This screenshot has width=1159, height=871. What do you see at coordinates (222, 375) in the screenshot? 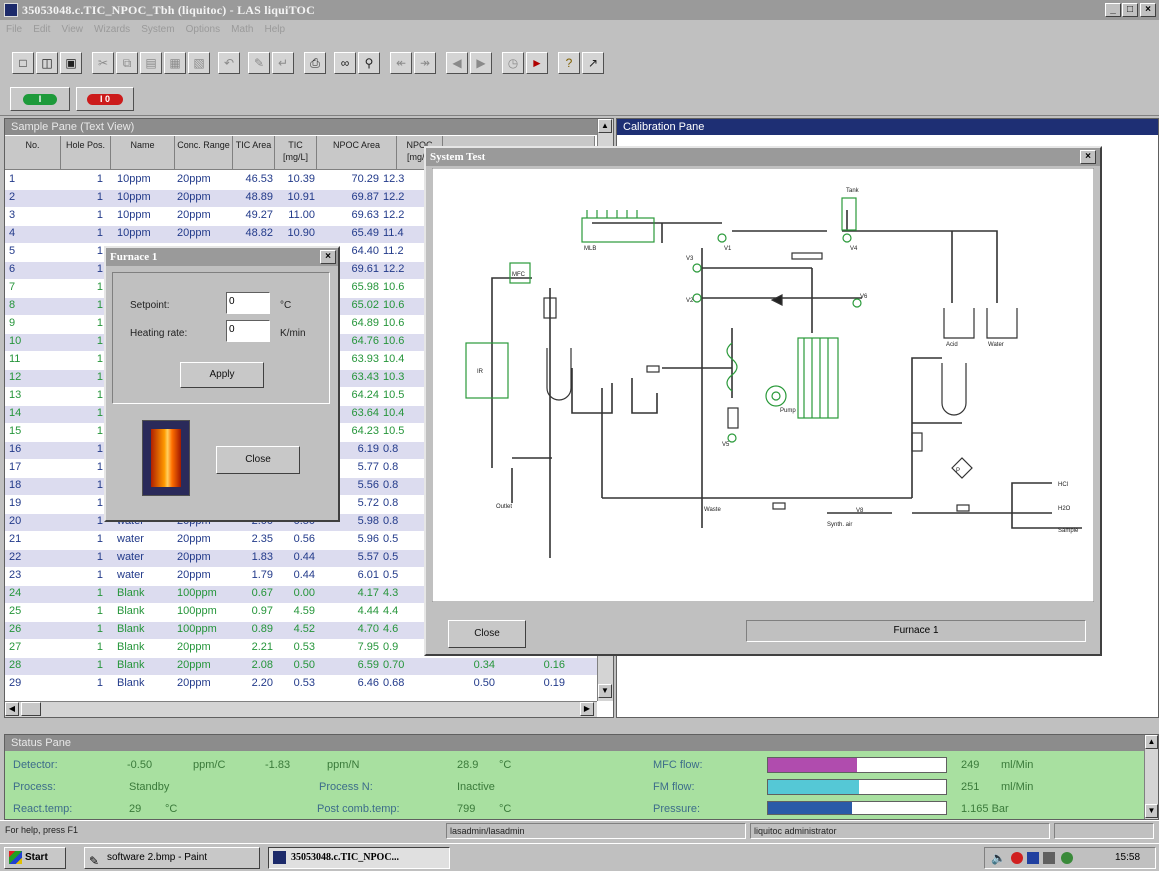
I see `apply-button: Apply` at bounding box center [222, 375].